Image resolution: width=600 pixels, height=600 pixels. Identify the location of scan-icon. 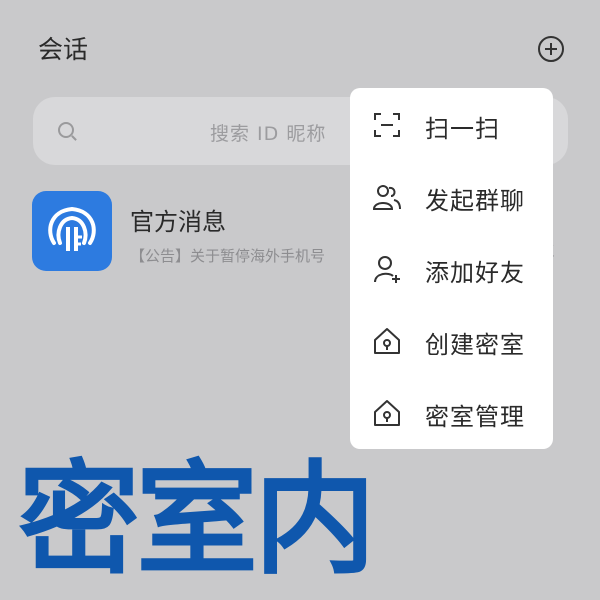
(387, 125).